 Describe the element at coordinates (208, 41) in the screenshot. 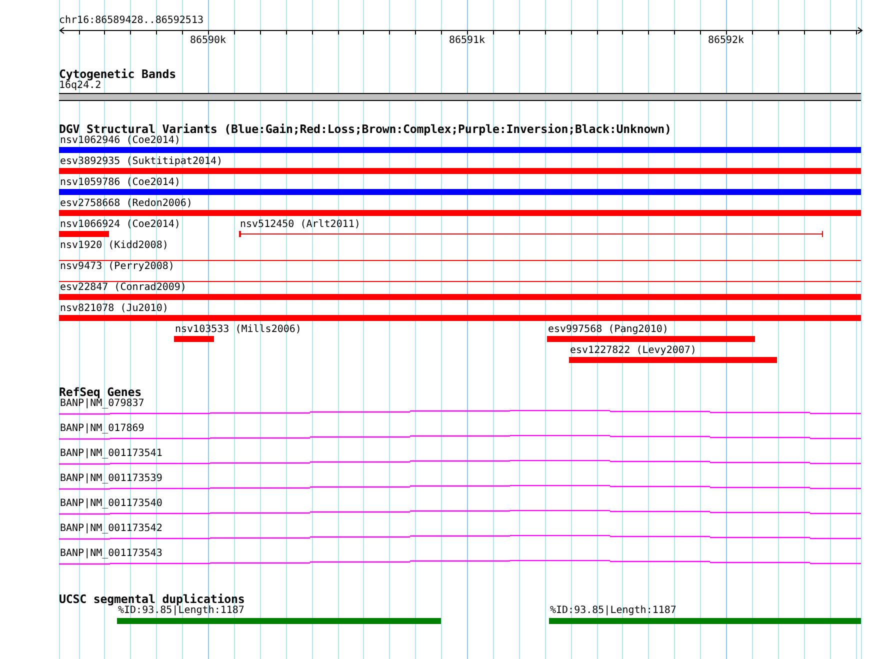

I see `tick-label: 86590k` at that location.